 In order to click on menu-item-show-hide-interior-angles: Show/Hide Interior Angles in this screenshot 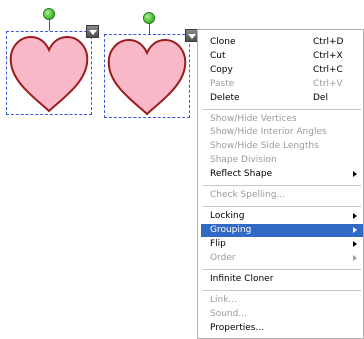, I will do `click(282, 132)`.